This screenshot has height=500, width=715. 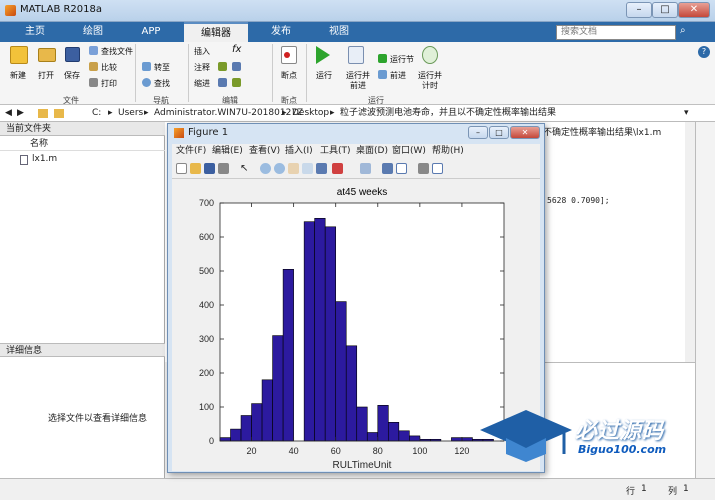 What do you see at coordinates (245, 168) in the screenshot?
I see `select-arrow-icon: ↖` at bounding box center [245, 168].